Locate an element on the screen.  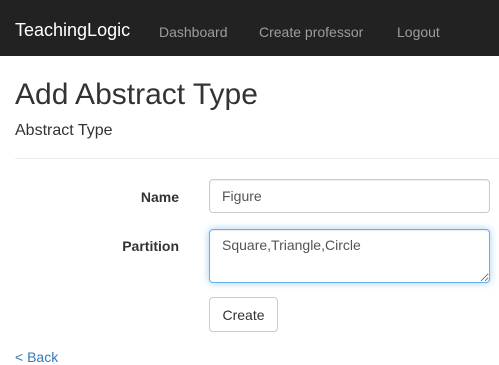
nav-link-dashboard: Dashboard is located at coordinates (193, 32).